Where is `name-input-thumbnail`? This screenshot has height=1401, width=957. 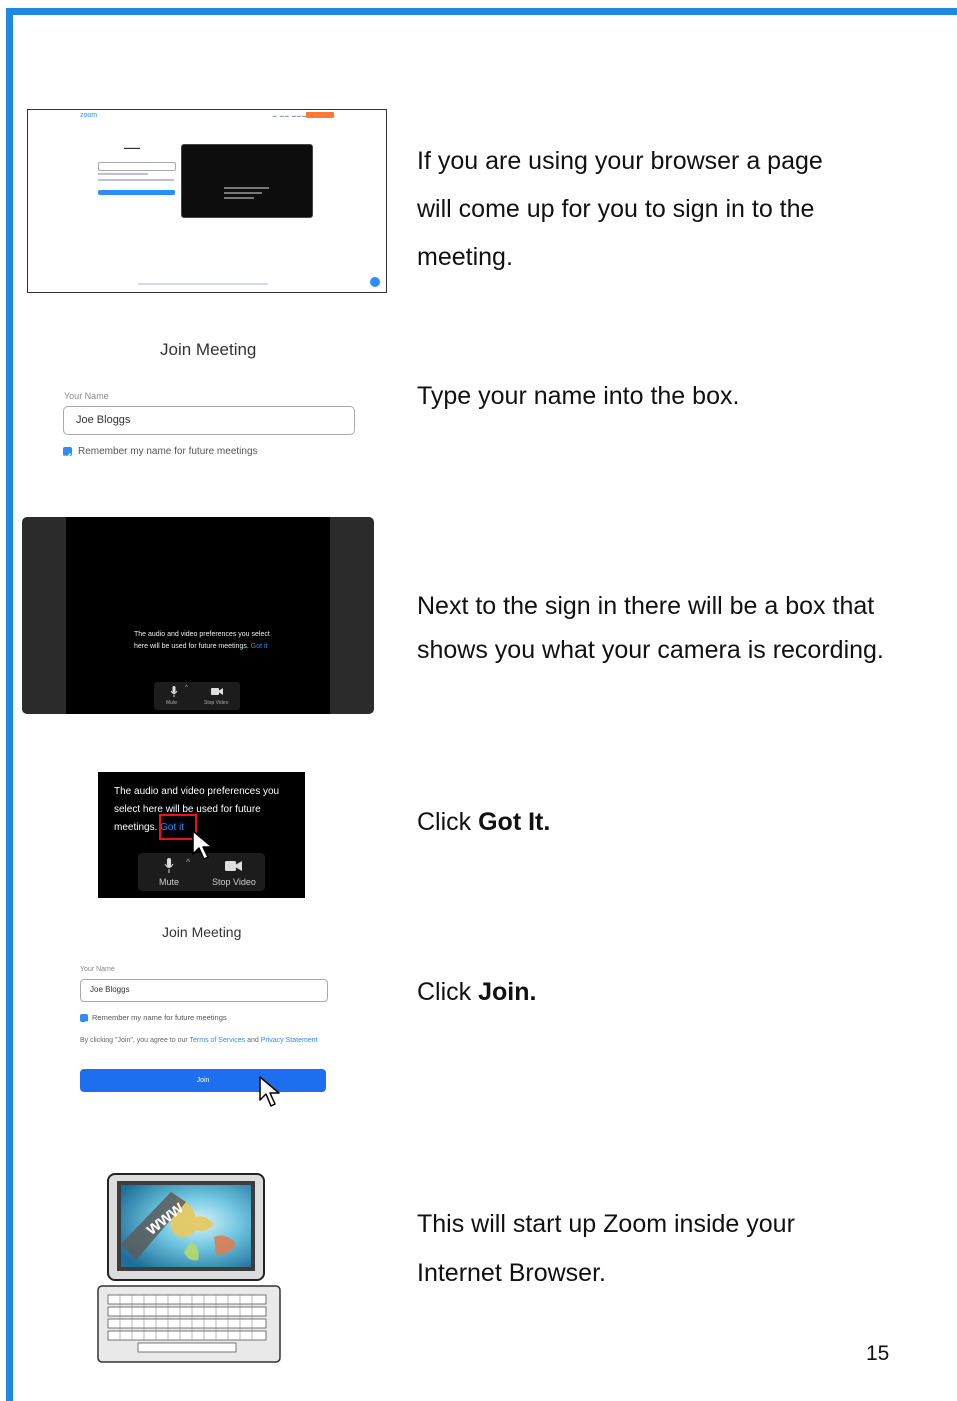
name-input-thumbnail is located at coordinates (137, 166).